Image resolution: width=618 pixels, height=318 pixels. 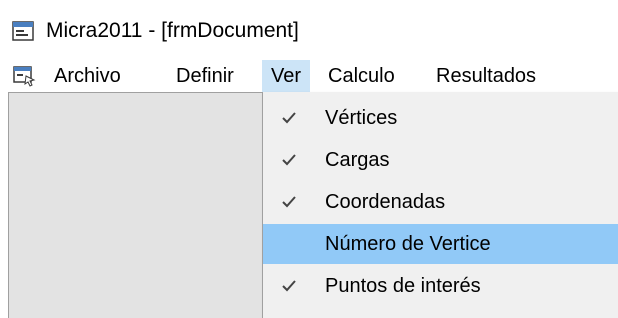 I want to click on ver-item-numero-de-vertice: Número de Vertice, so click(x=440, y=244).